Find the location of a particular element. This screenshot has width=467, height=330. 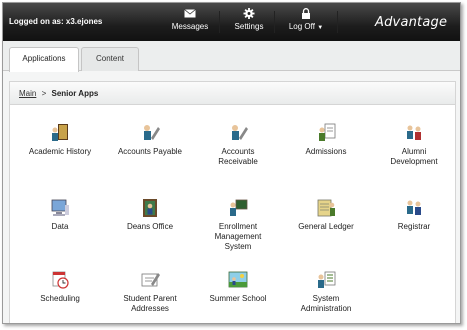

app-data: Data is located at coordinates (60, 214).